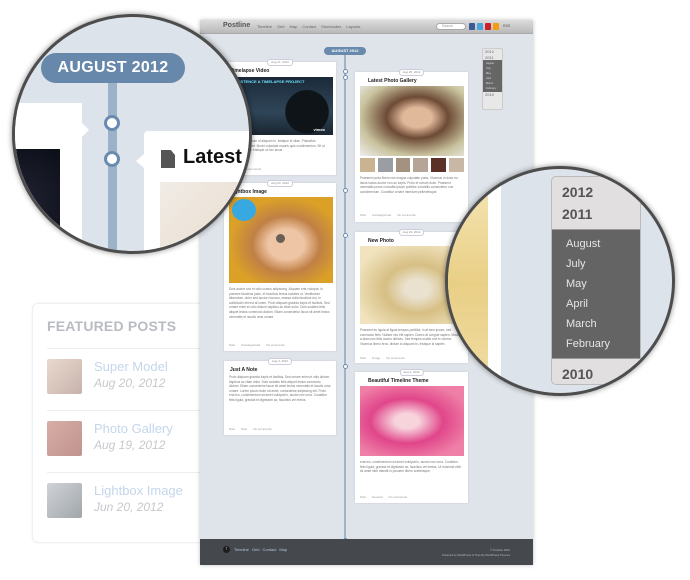 This screenshot has height=580, width=690. What do you see at coordinates (132, 134) in the screenshot?
I see `magnifier-timeline: AUGUST 2012 Latest P` at bounding box center [132, 134].